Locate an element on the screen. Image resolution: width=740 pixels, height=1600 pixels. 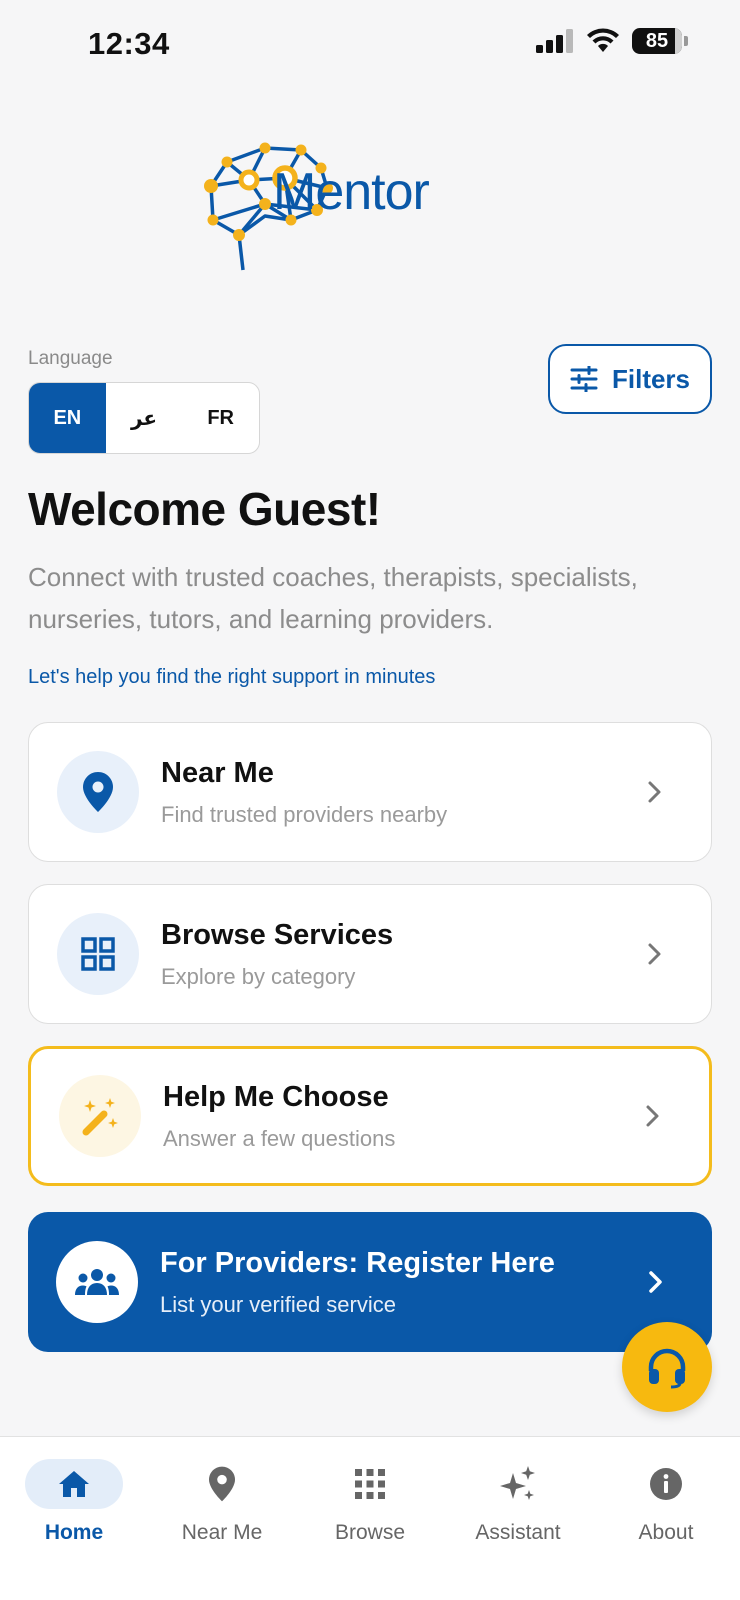
nav-item-near-me: Near Me is located at coordinates (222, 1518).